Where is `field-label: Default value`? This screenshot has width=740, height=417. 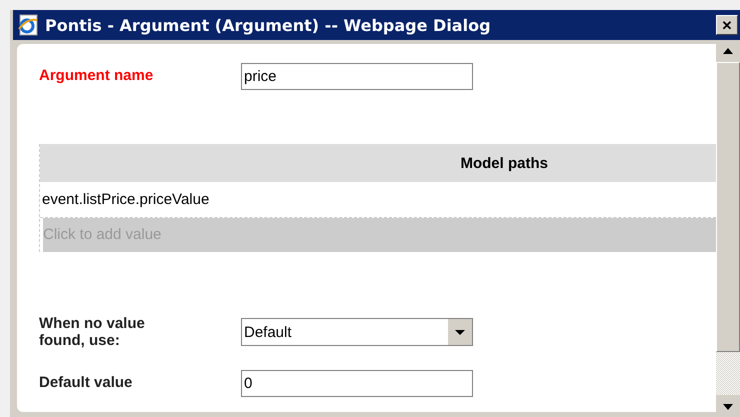 field-label: Default value is located at coordinates (86, 383).